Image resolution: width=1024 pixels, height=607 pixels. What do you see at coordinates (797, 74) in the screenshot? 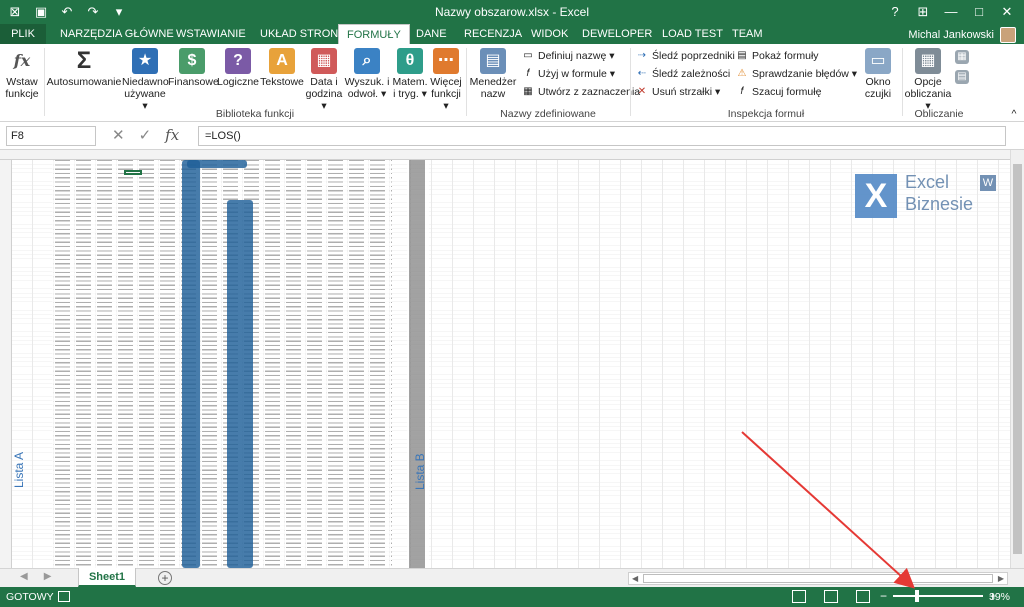
I see `error-checking-button: ⚠ Sprawdzanie błędów ▾` at bounding box center [797, 74].